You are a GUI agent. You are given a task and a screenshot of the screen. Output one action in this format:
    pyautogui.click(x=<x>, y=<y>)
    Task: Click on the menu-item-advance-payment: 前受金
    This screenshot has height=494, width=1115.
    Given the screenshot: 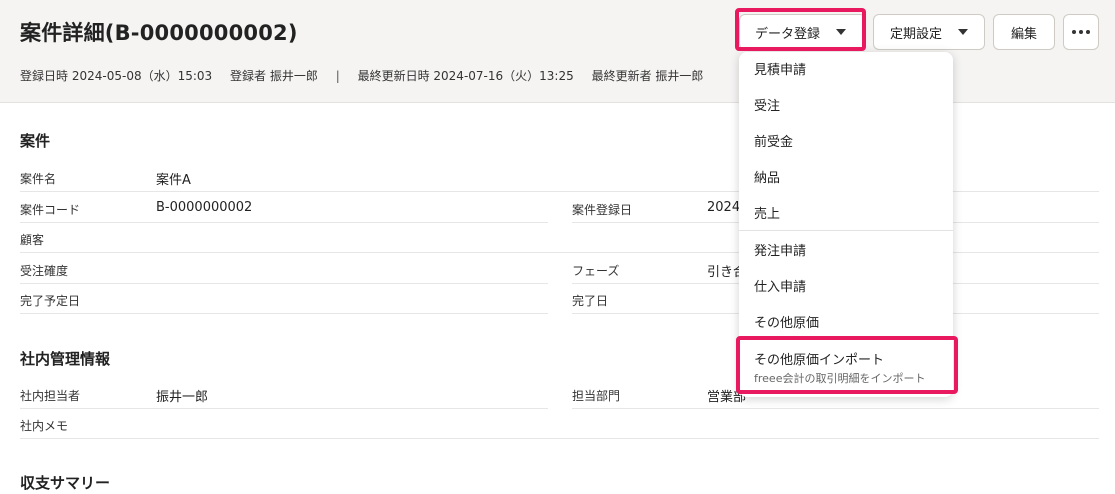 What is the action you would take?
    pyautogui.click(x=846, y=140)
    